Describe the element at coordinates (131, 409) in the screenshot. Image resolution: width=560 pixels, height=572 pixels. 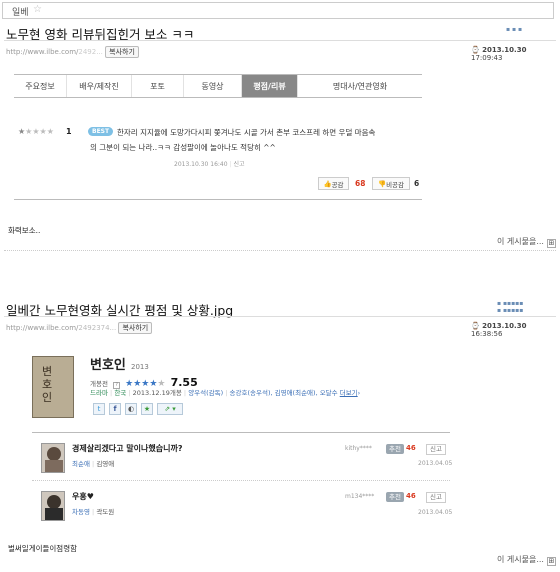
I see `me2day-icon: ◐` at that location.